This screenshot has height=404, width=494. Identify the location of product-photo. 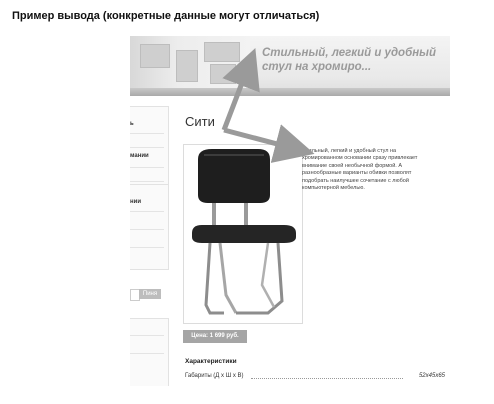
(243, 234).